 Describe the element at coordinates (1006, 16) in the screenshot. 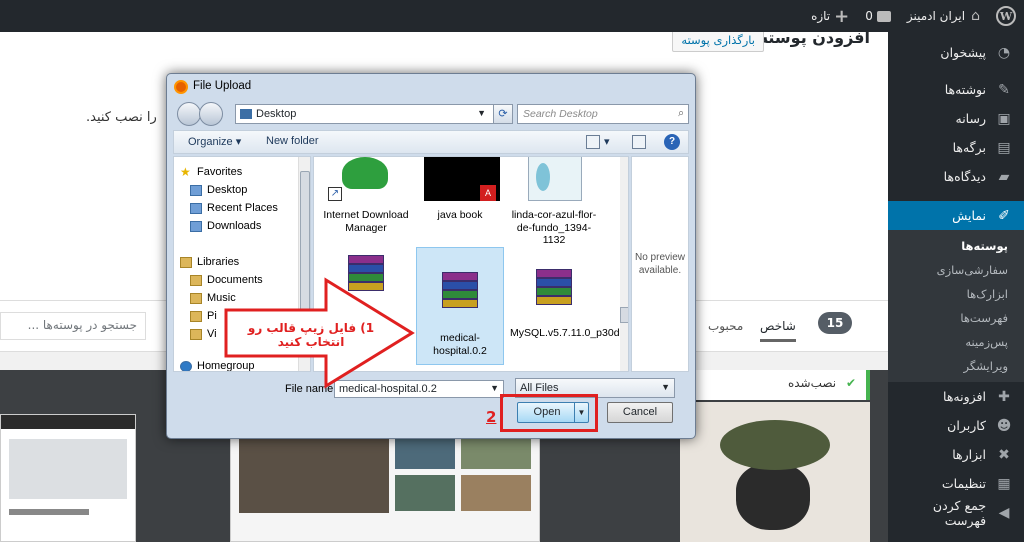

I see `wp-logo-button: W` at that location.